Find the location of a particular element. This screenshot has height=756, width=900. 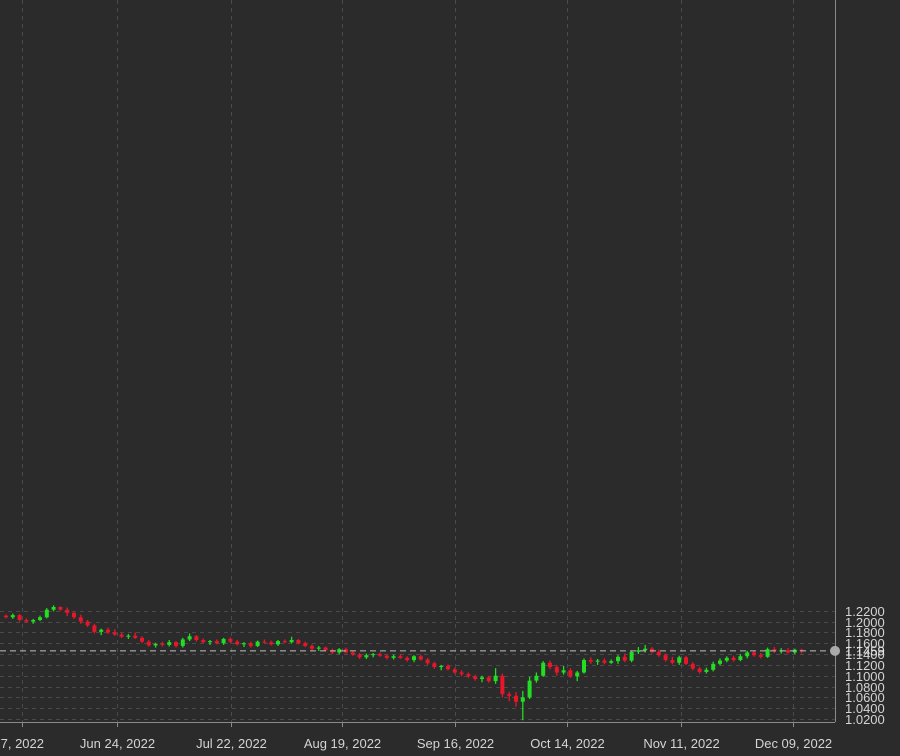

x-tick-label: Sep 16, 2022 is located at coordinates (455, 743).